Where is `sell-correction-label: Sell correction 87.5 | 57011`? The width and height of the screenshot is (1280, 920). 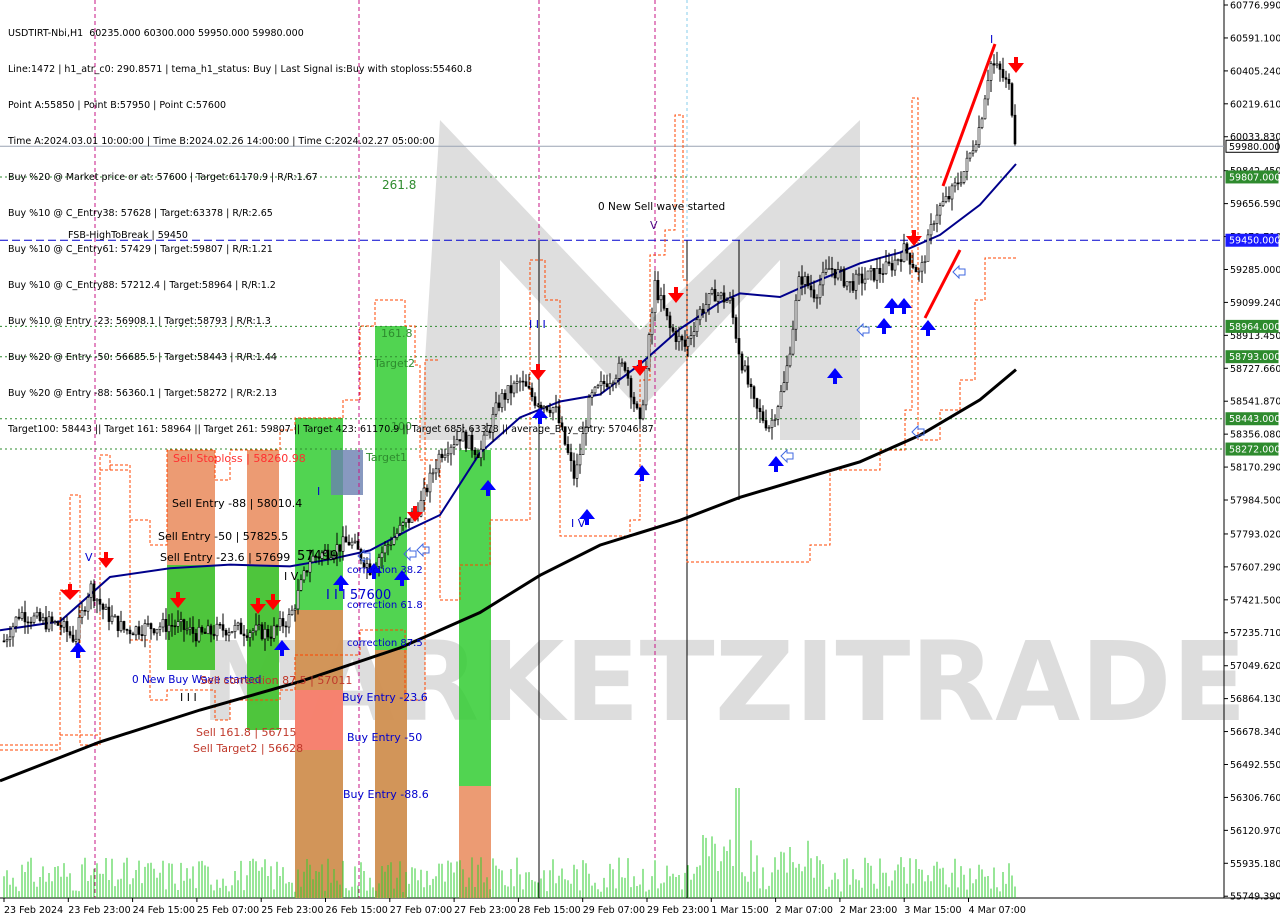
sell-correction-label: Sell correction 87.5 | 57011 is located at coordinates (276, 680).